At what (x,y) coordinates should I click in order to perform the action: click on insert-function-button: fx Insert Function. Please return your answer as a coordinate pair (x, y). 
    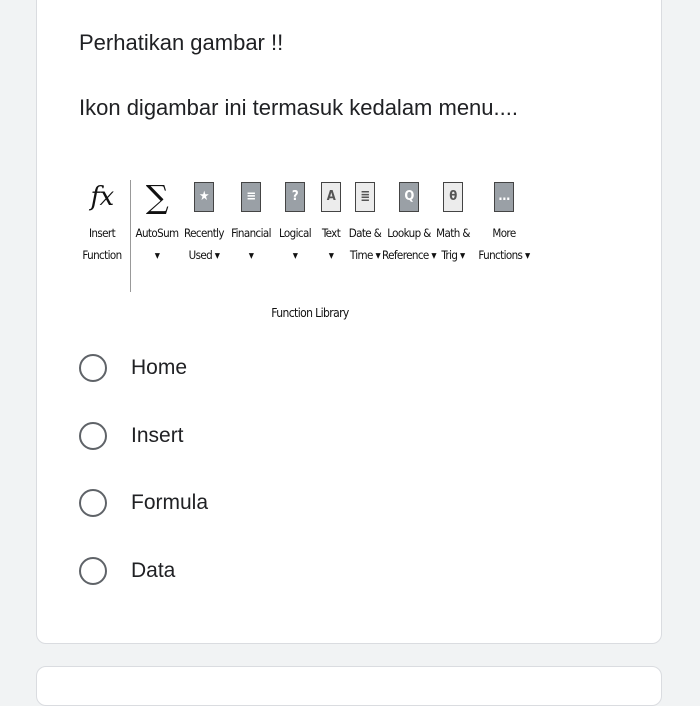
    Looking at the image, I should click on (102, 222).